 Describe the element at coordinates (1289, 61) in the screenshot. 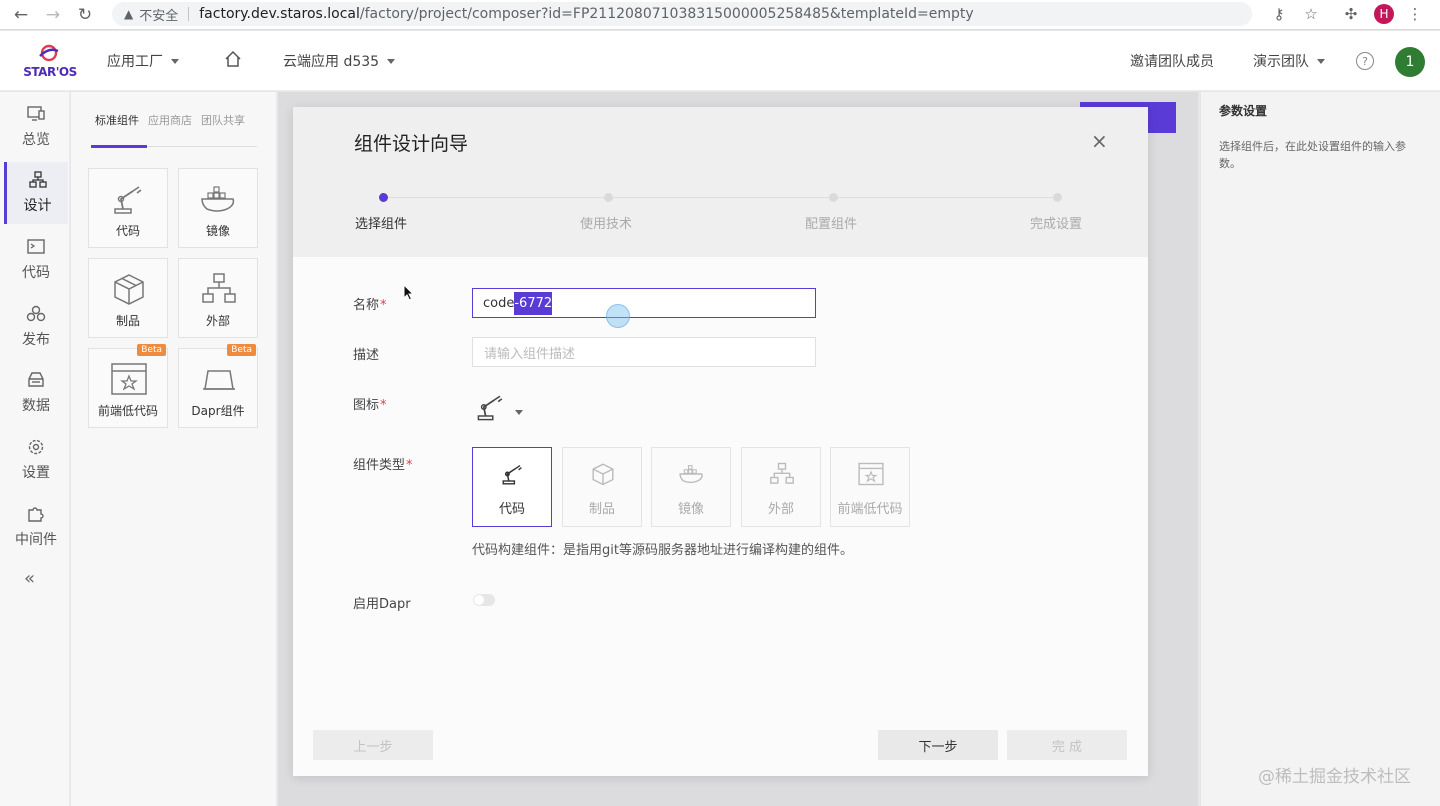

I see `team-dropdown: 演示团队` at that location.